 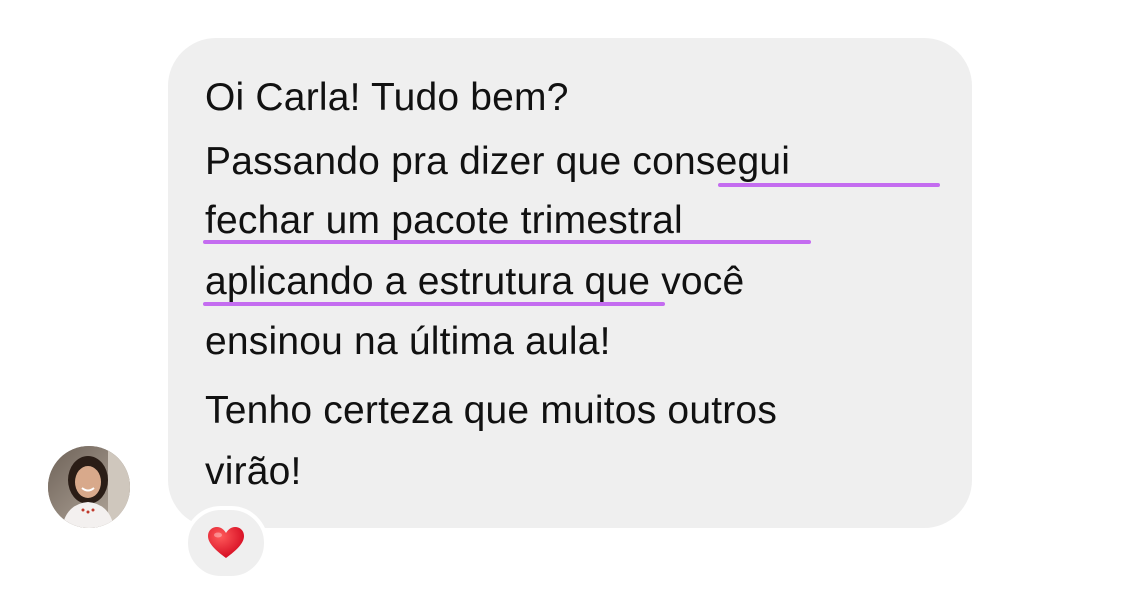 I want to click on message-text: Passando pra dizer que, so click(x=413, y=161).